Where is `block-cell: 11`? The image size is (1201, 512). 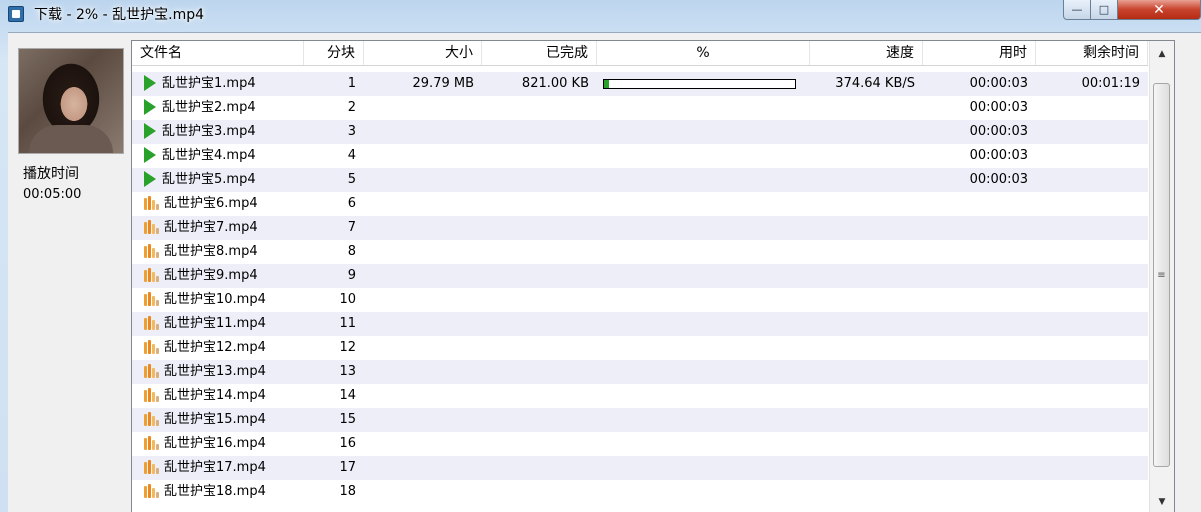
block-cell: 11 is located at coordinates (347, 323).